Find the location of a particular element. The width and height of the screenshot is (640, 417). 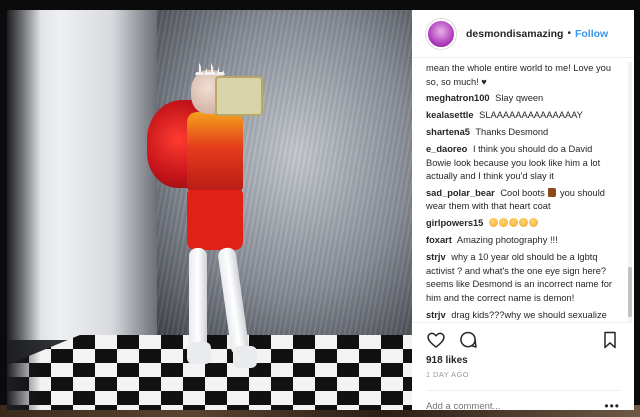

photo-figure-shorts is located at coordinates (215, 220).